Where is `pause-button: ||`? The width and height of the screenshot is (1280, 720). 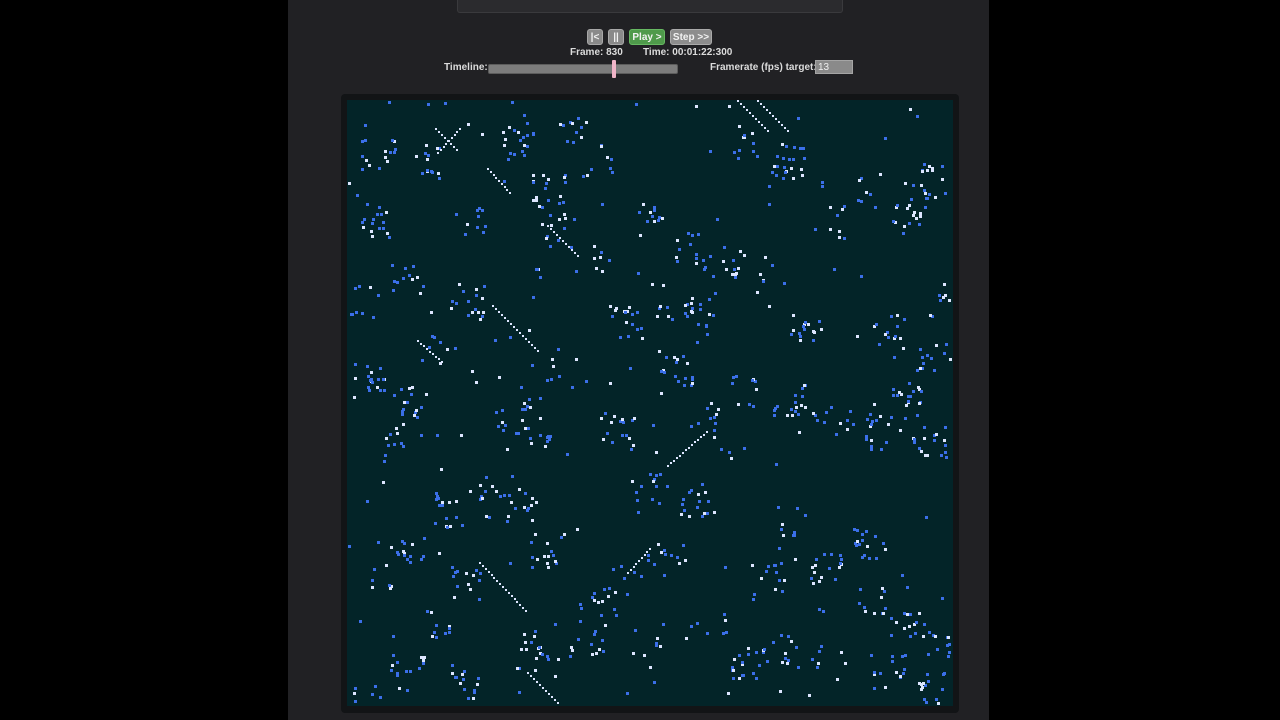
pause-button: || is located at coordinates (616, 37).